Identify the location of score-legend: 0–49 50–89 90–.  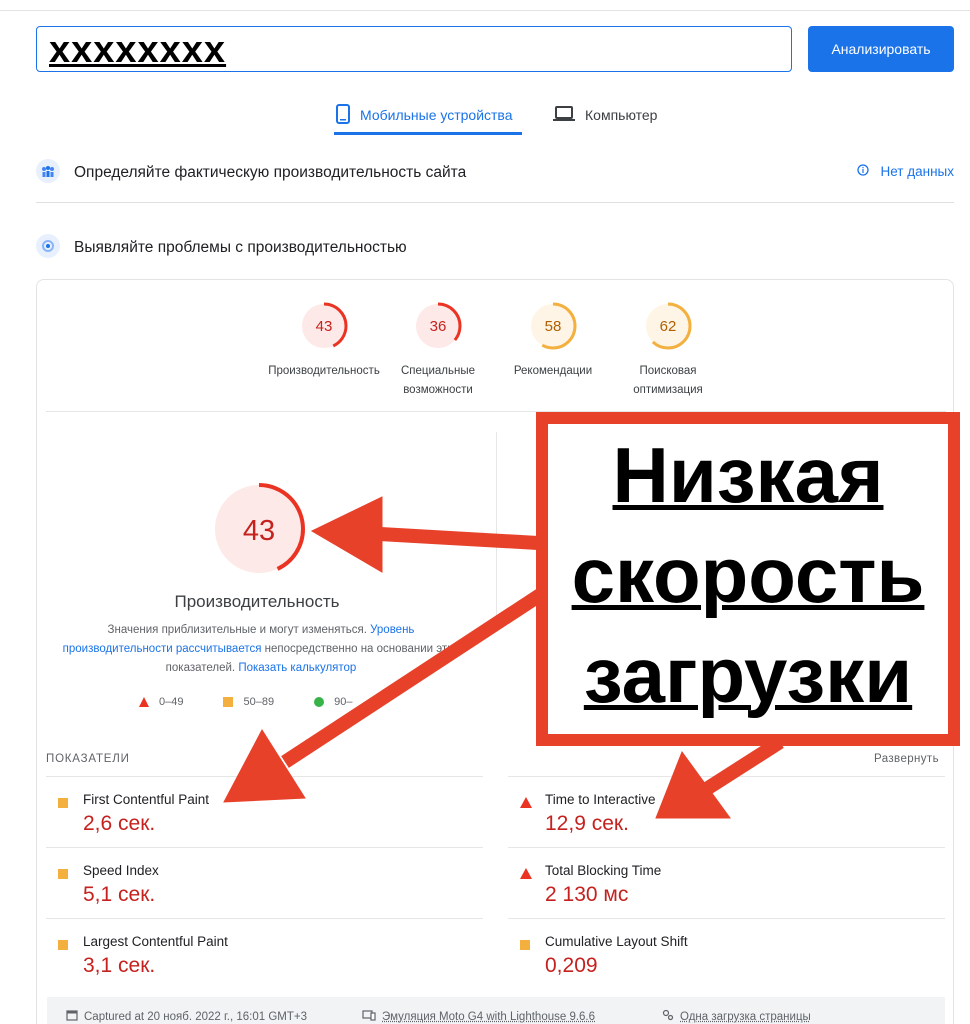
(245, 702).